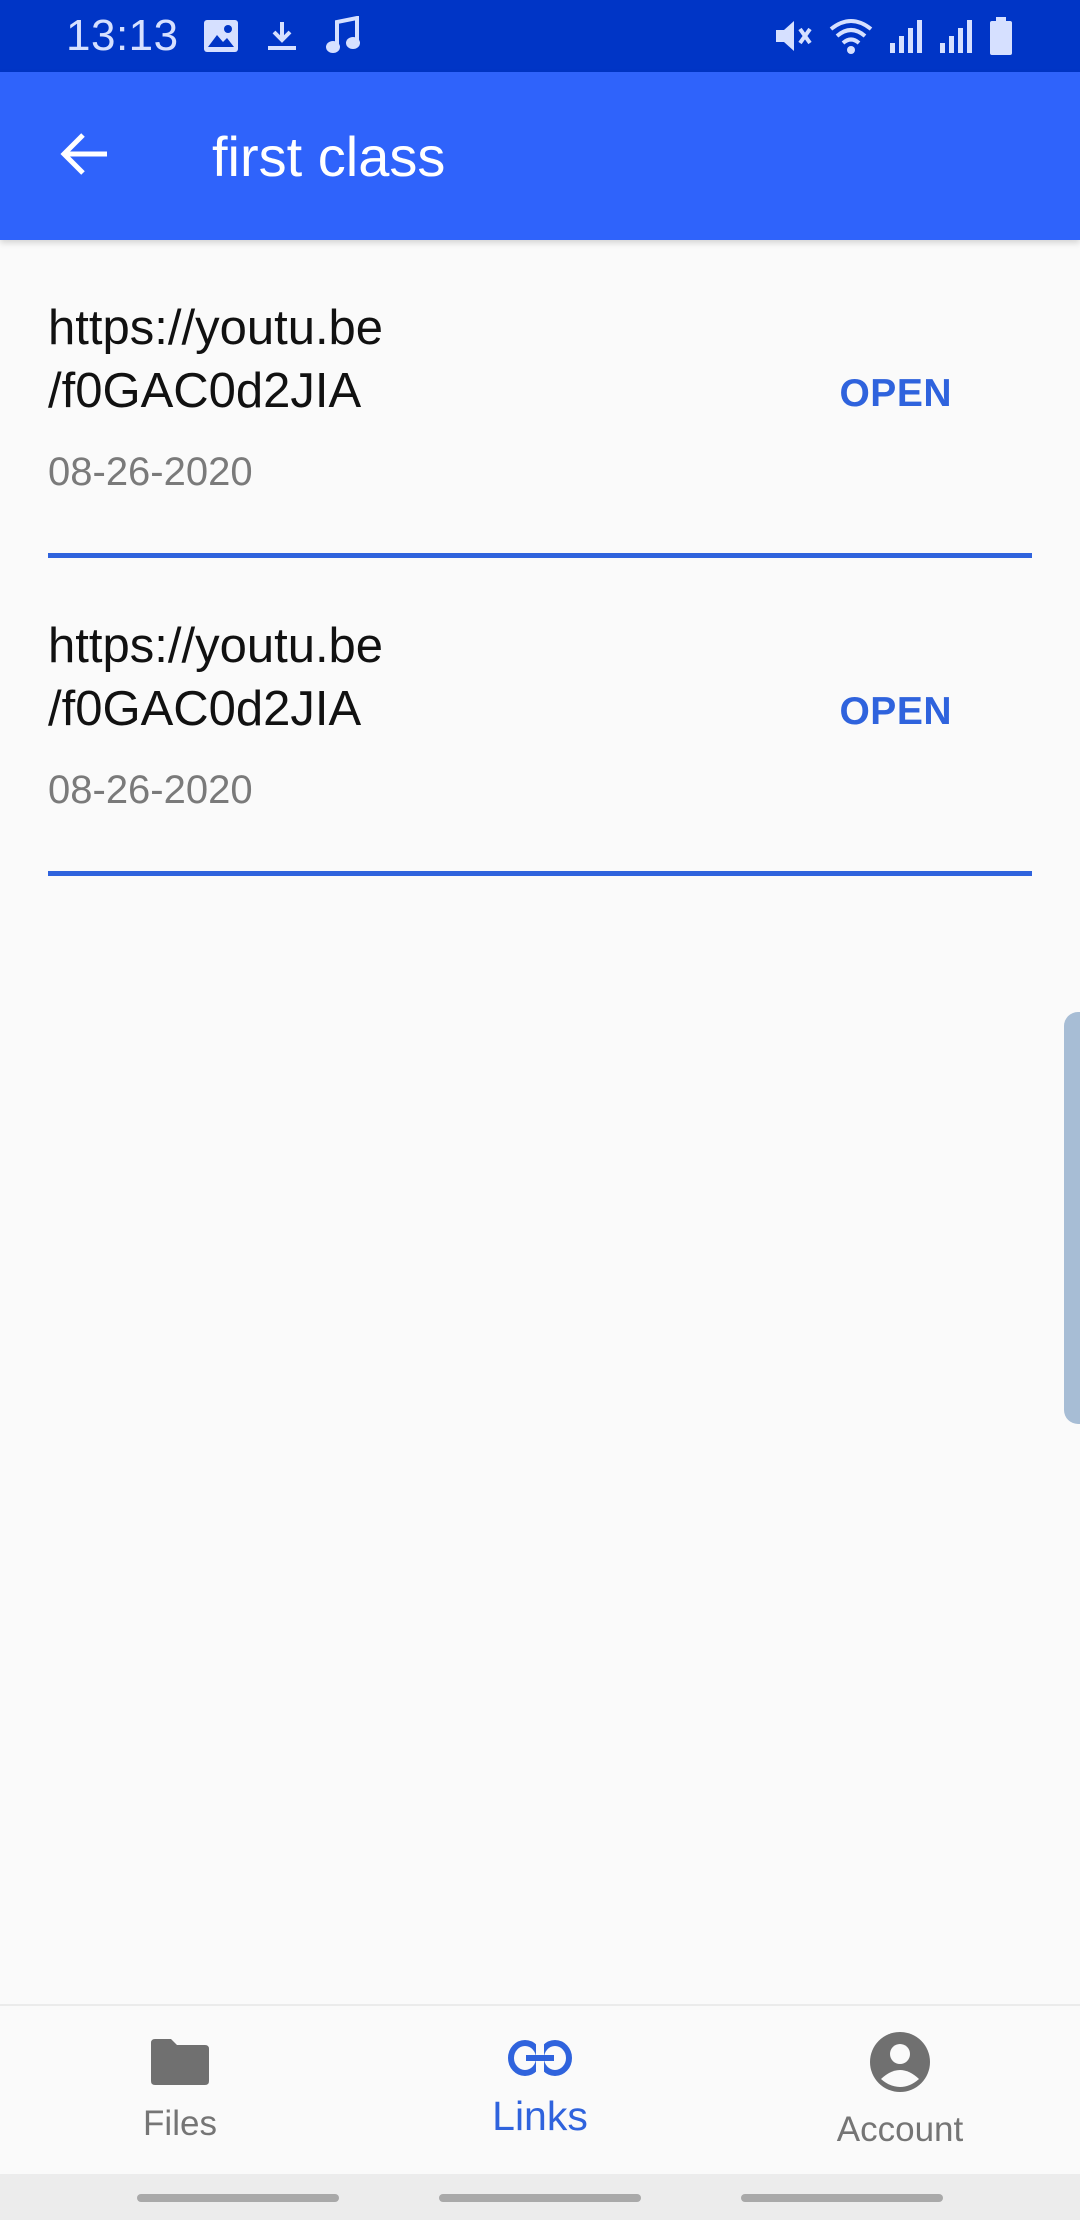 Image resolution: width=1080 pixels, height=2220 pixels. What do you see at coordinates (282, 36) in the screenshot?
I see `download-icon` at bounding box center [282, 36].